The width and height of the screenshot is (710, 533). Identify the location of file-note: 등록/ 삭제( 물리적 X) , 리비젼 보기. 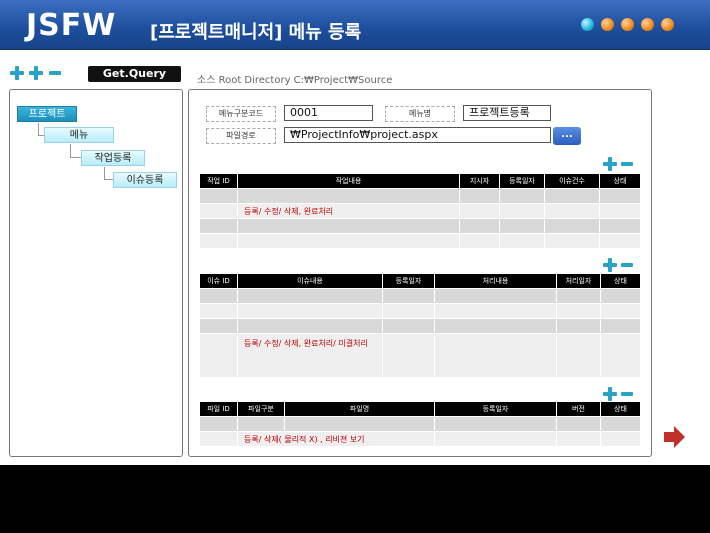
(336, 439).